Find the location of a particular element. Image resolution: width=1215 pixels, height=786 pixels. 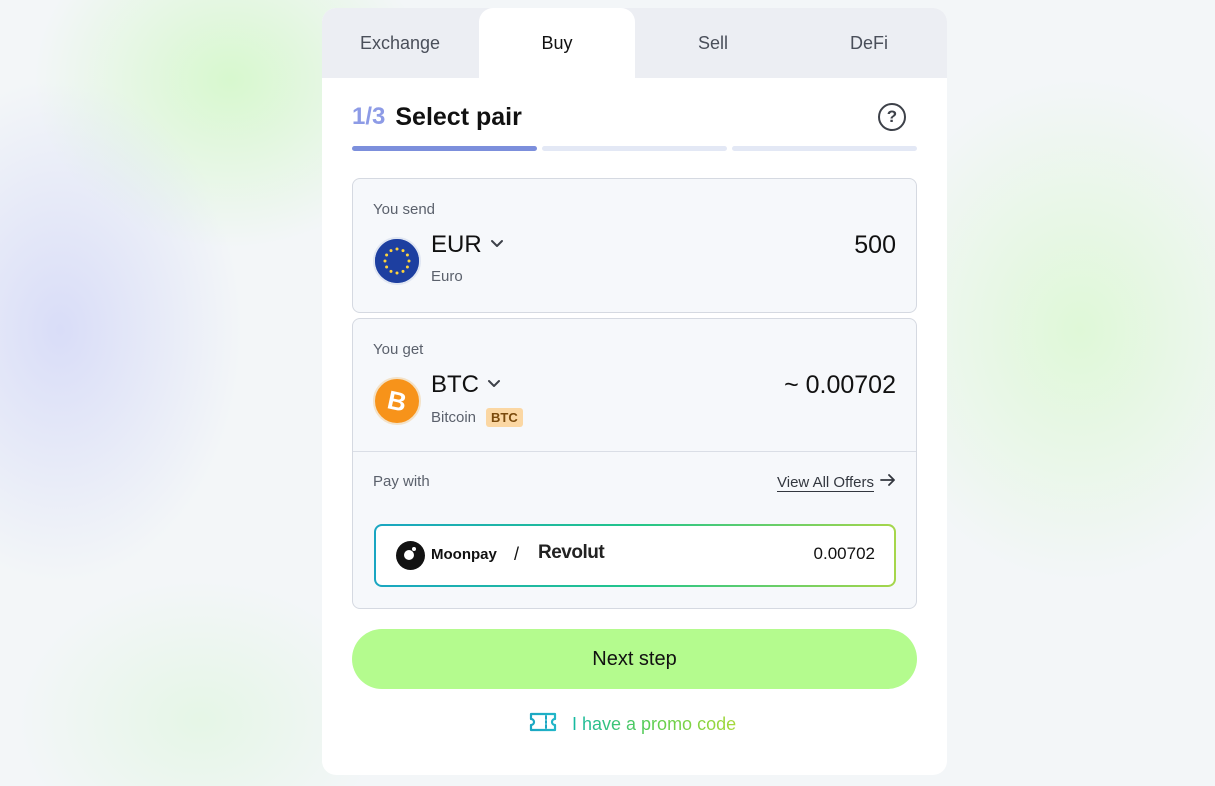

eu-flag-icon is located at coordinates (397, 261).